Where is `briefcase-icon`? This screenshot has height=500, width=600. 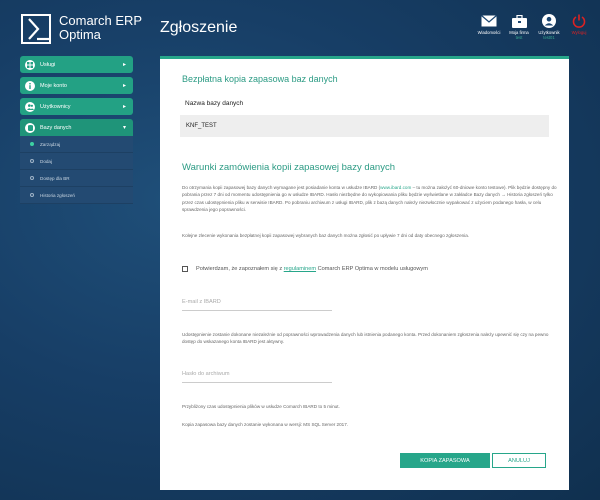 briefcase-icon is located at coordinates (519, 21).